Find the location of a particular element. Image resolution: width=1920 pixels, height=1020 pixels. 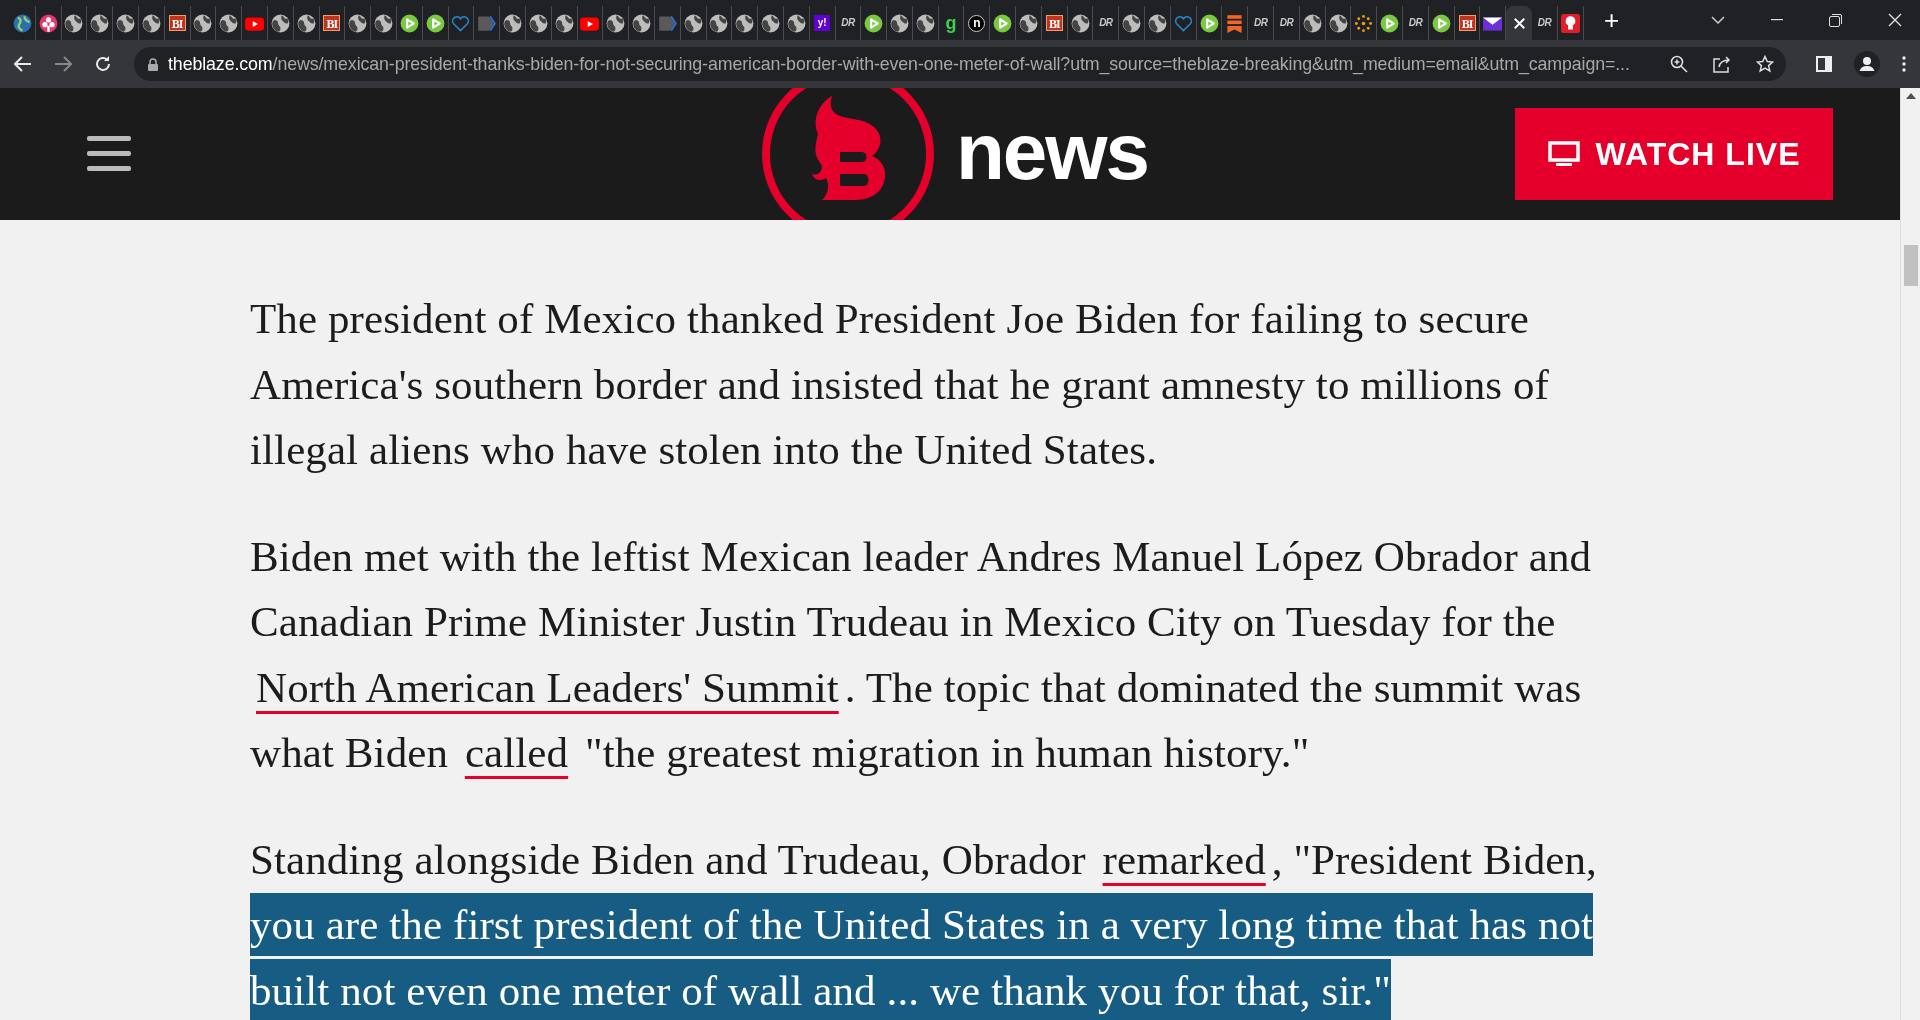

lock-icon is located at coordinates (153, 64).